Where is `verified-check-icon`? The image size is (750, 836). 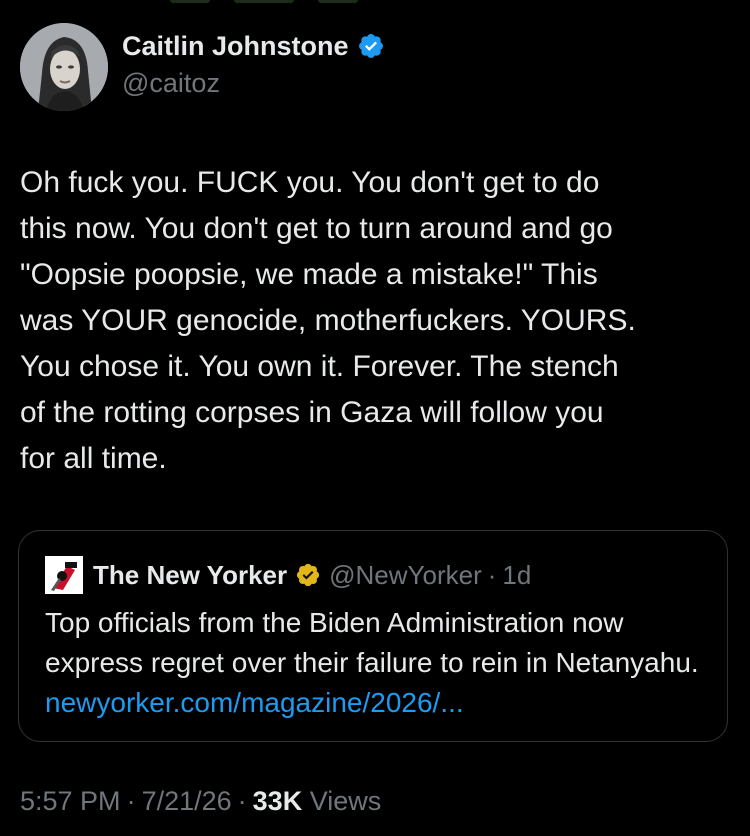 verified-check-icon is located at coordinates (371, 46).